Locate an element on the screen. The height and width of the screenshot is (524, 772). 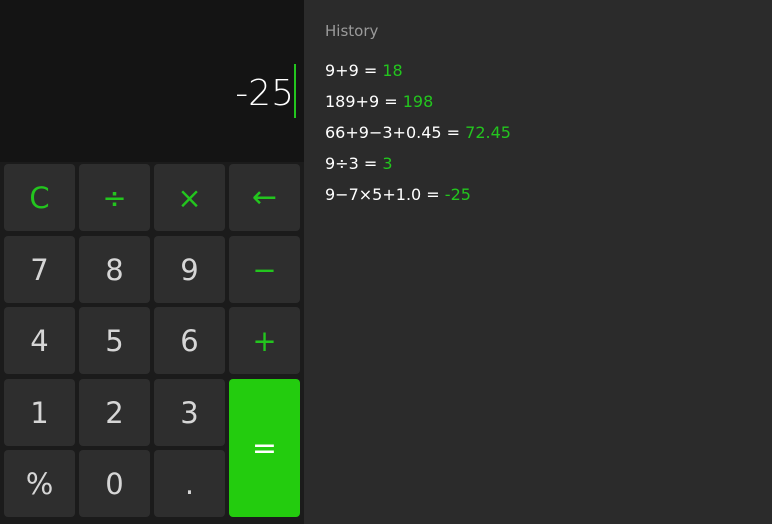
history-expression: 9+9 = is located at coordinates (351, 70).